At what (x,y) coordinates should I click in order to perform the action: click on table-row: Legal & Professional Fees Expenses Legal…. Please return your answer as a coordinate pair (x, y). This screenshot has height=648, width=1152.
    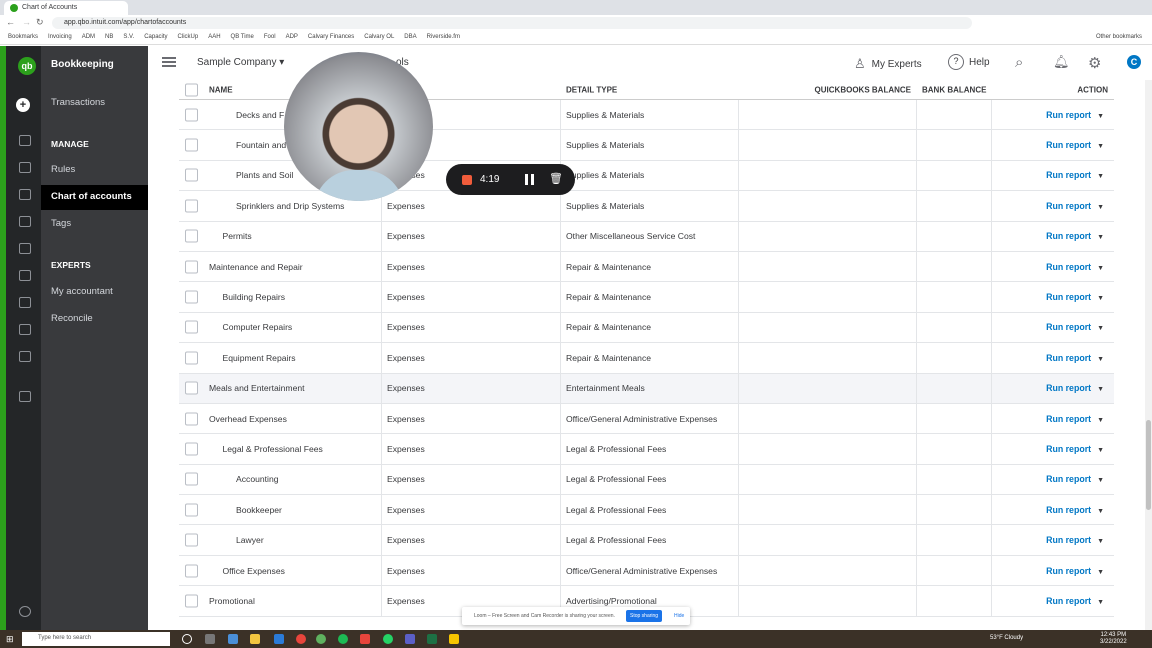
    Looking at the image, I should click on (646, 449).